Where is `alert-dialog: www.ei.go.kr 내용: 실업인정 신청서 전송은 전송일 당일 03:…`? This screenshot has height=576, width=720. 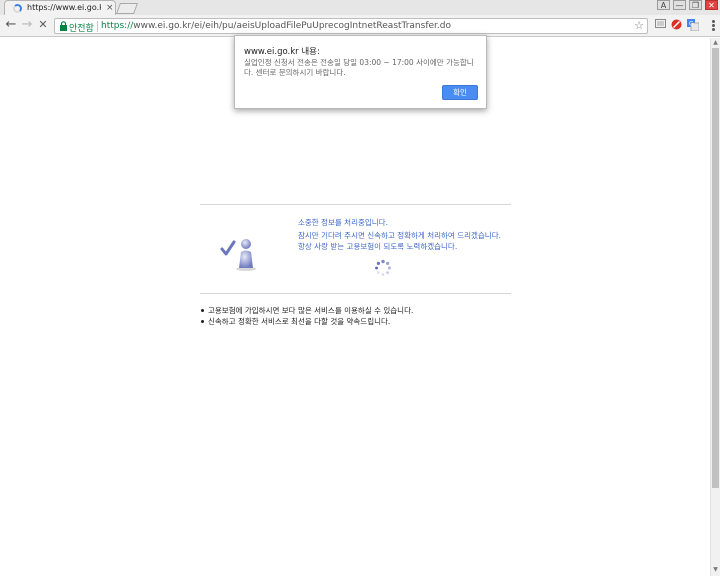 alert-dialog: www.ei.go.kr 내용: 실업인정 신청서 전송은 전송일 당일 03:… is located at coordinates (360, 72).